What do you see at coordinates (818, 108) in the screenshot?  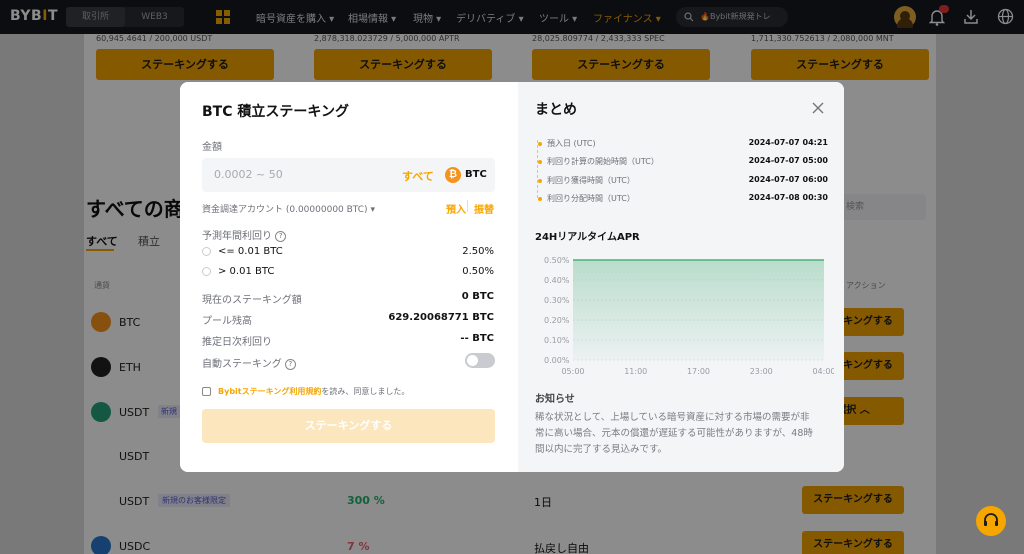 I see `close-icon` at bounding box center [818, 108].